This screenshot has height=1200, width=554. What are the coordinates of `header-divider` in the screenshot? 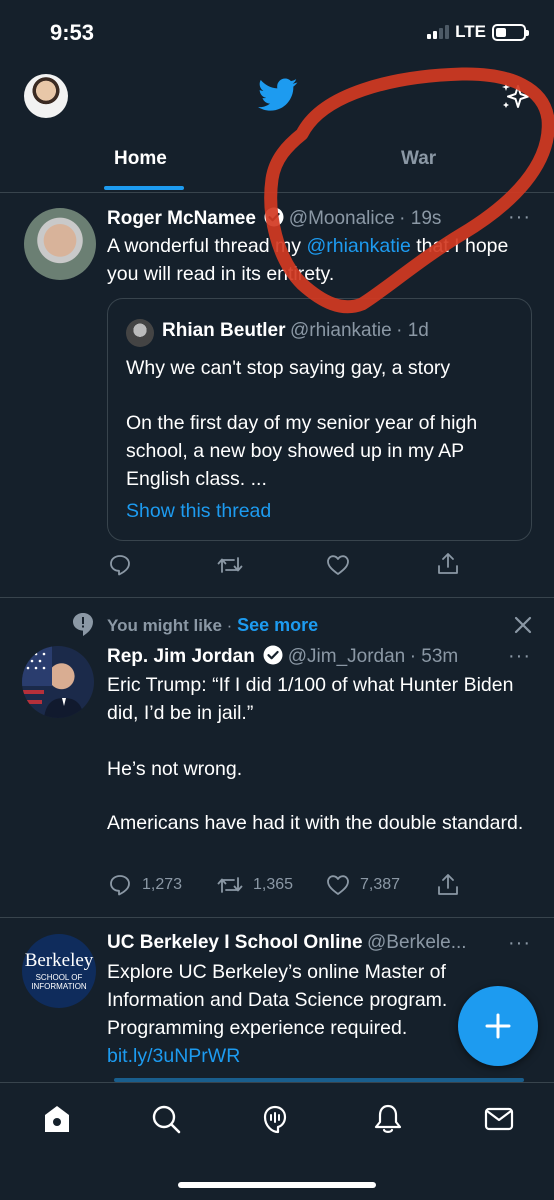 It's located at (277, 192).